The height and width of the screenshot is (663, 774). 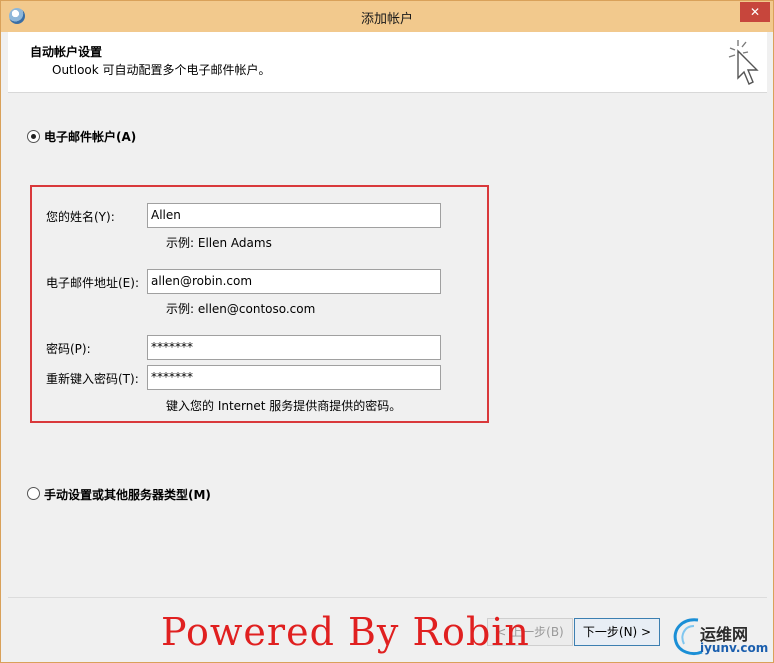 What do you see at coordinates (284, 406) in the screenshot?
I see `password-hint: 键入您的 Internet 服务提供商提供的密码。` at bounding box center [284, 406].